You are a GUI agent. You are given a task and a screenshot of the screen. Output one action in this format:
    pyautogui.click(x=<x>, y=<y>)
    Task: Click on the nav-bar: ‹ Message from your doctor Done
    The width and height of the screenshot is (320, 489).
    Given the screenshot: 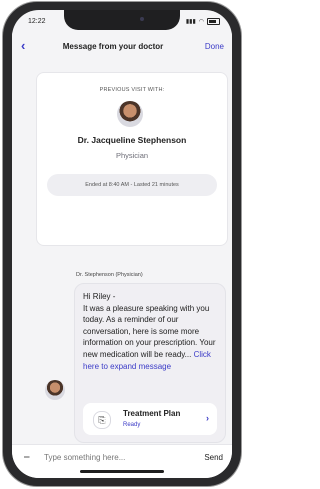 What is the action you would take?
    pyautogui.click(x=122, y=47)
    